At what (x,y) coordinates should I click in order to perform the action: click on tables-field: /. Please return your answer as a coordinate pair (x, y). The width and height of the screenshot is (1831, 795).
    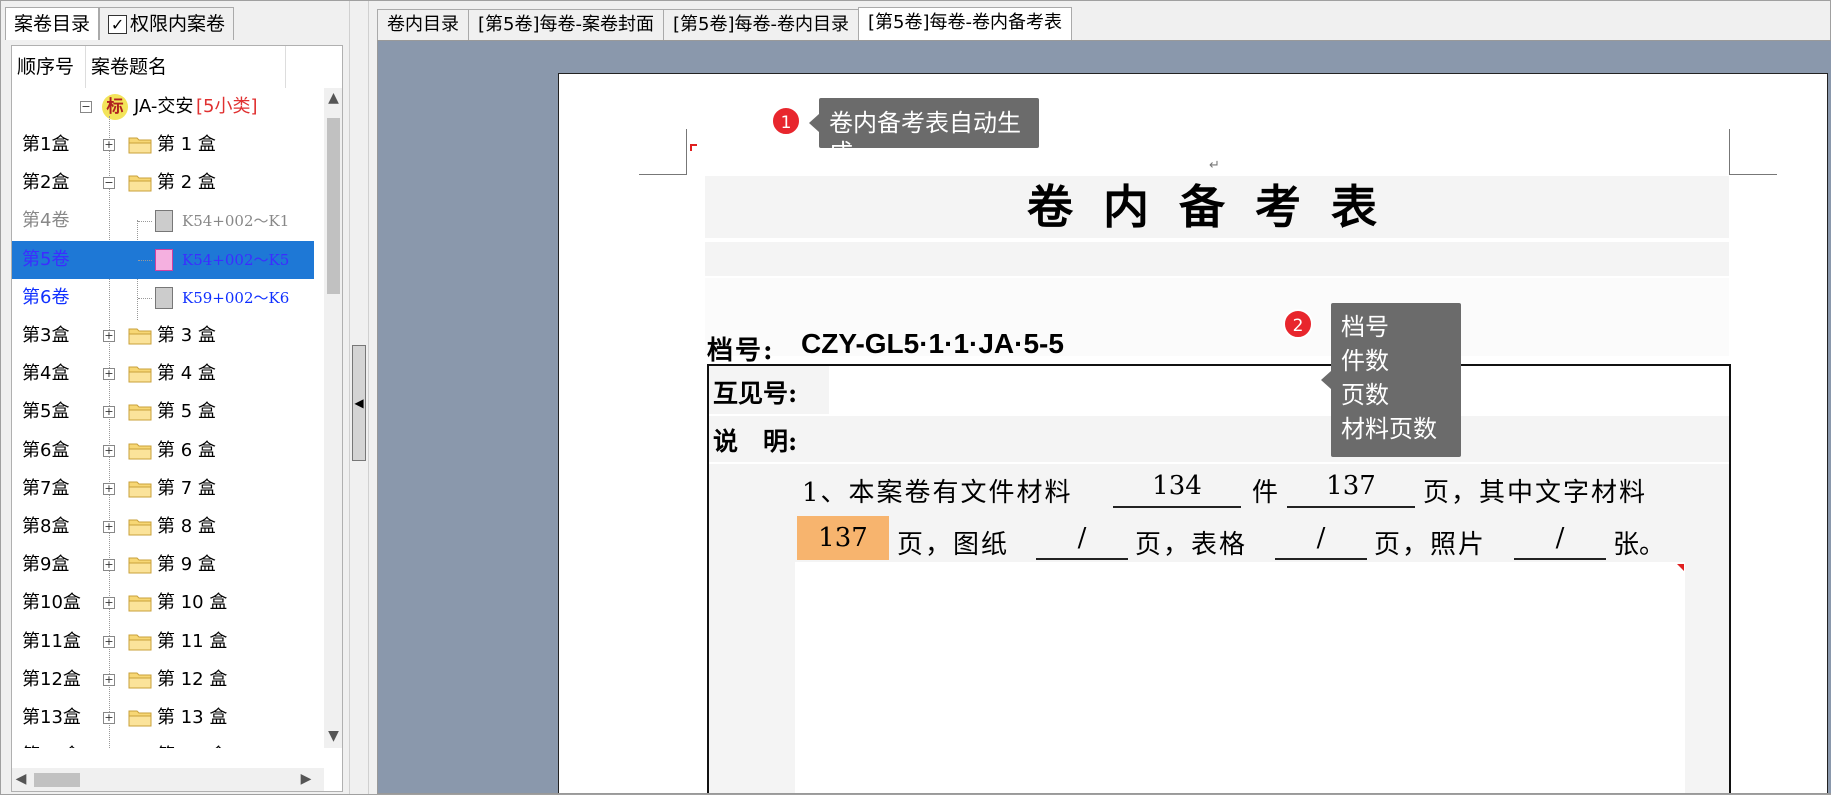
    Looking at the image, I should click on (1321, 538).